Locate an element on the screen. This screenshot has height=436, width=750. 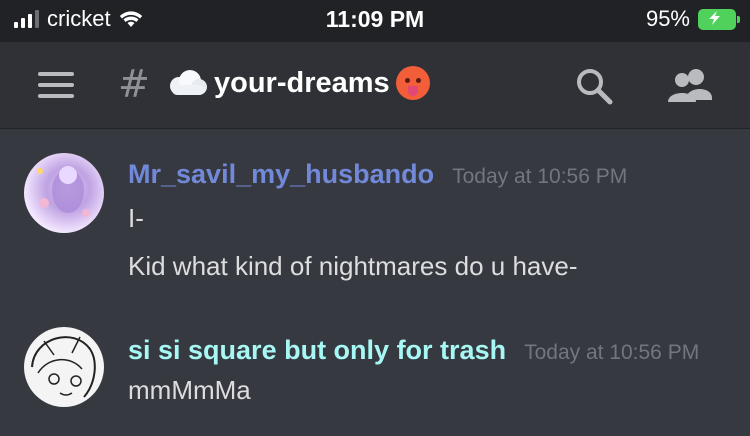
message-text: Kid what kind of nightmares do u have- is located at coordinates (353, 266).